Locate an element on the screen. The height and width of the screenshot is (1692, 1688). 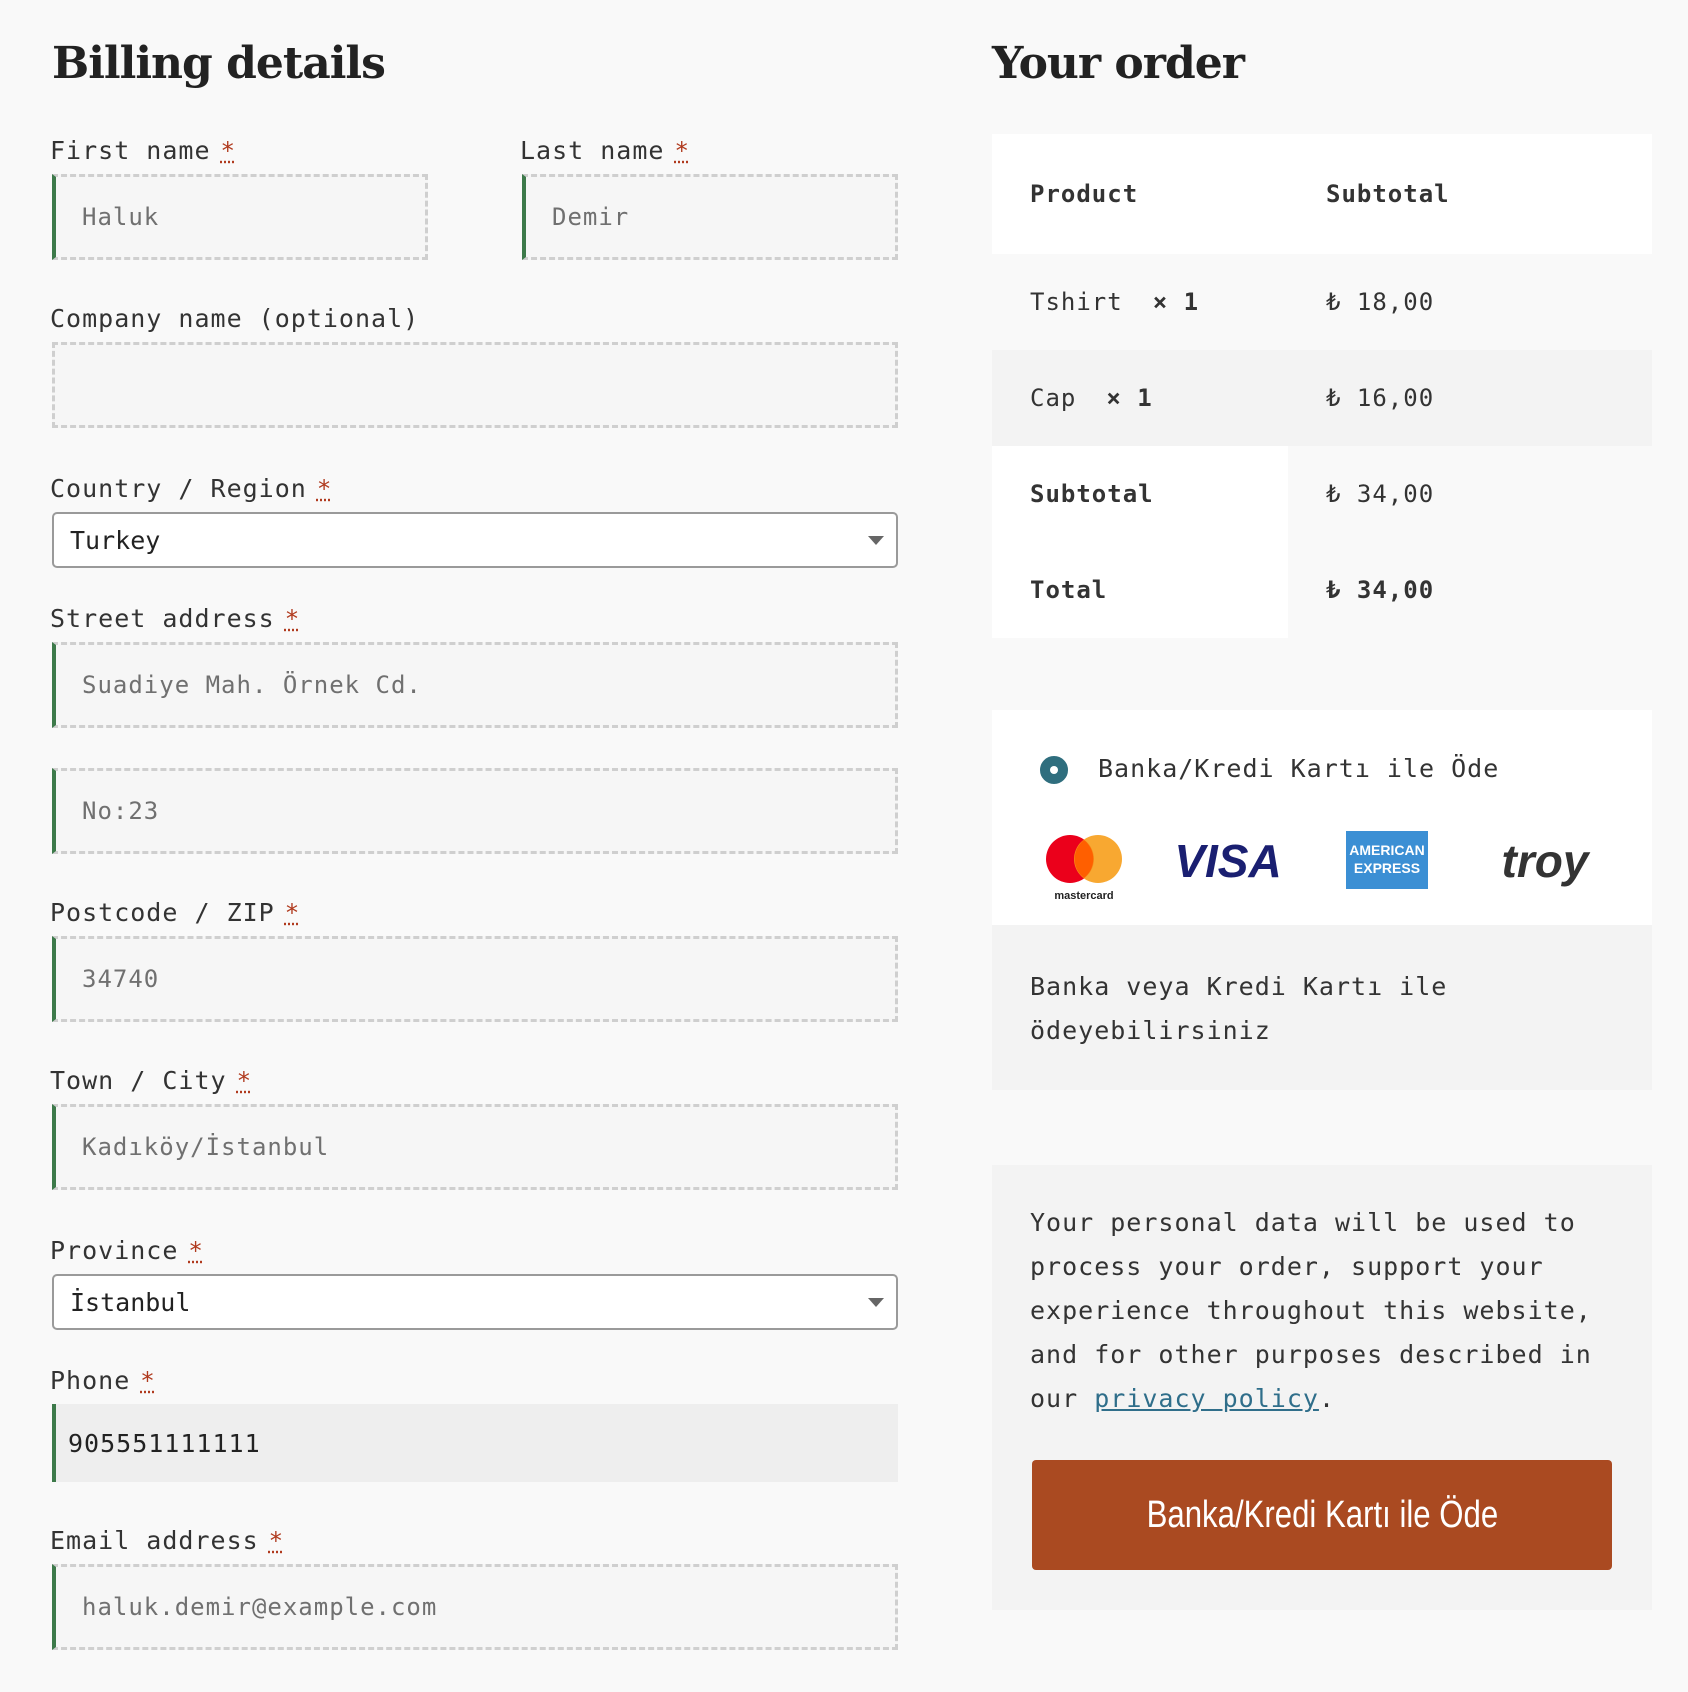
last-name-input: Demir is located at coordinates (710, 217).